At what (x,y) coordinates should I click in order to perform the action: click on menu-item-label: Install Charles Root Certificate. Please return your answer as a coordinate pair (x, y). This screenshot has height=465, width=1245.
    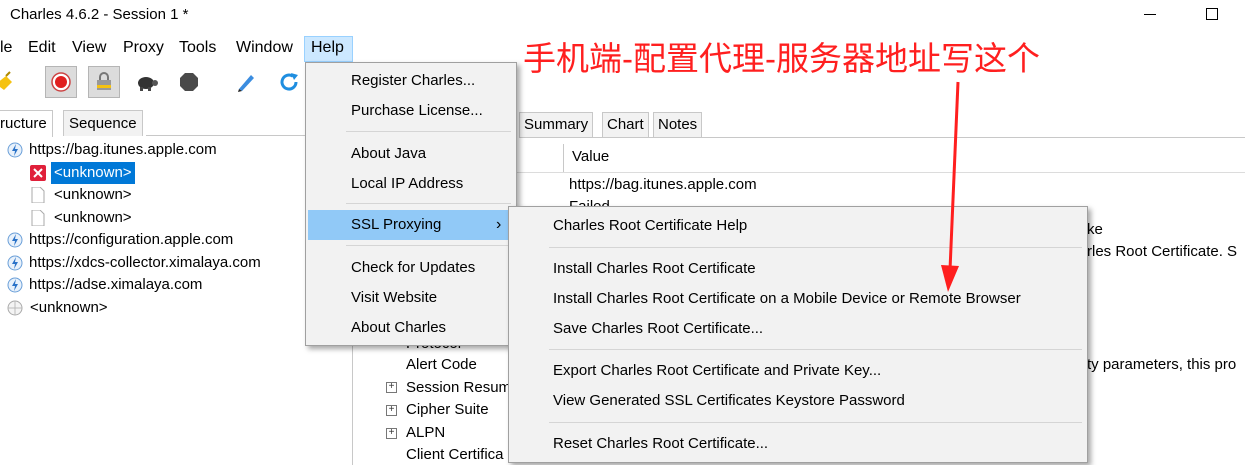
    Looking at the image, I should click on (654, 268).